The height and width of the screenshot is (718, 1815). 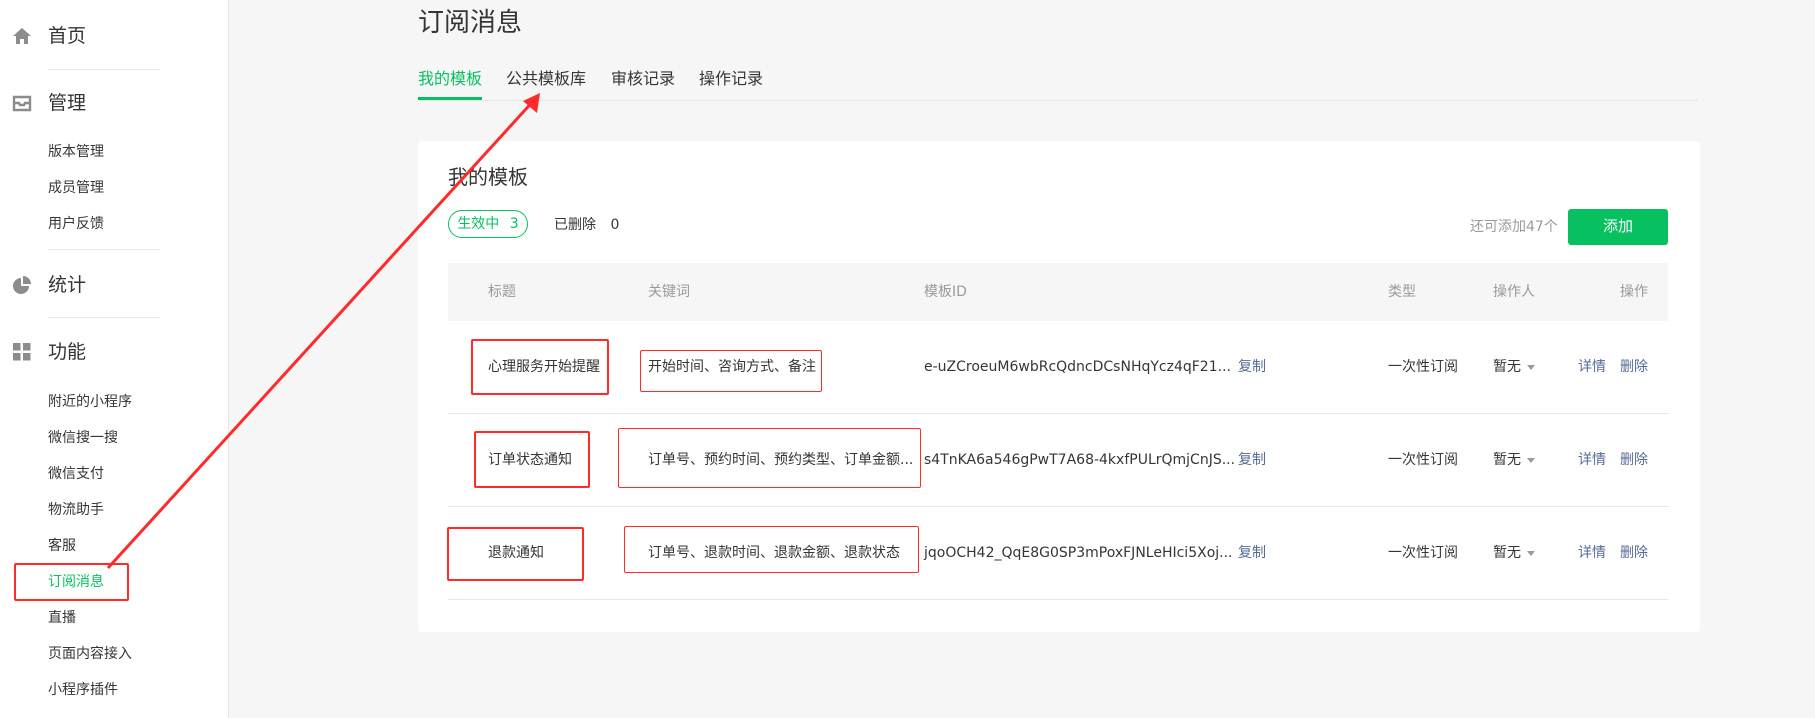 What do you see at coordinates (669, 292) in the screenshot?
I see `header-keywords: 关键词` at bounding box center [669, 292].